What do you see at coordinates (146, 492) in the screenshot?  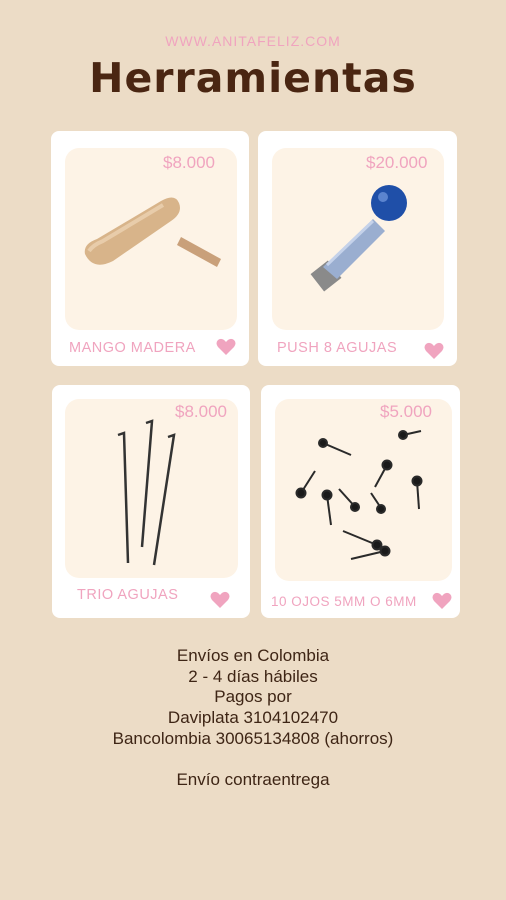 I see `felting-needles-image` at bounding box center [146, 492].